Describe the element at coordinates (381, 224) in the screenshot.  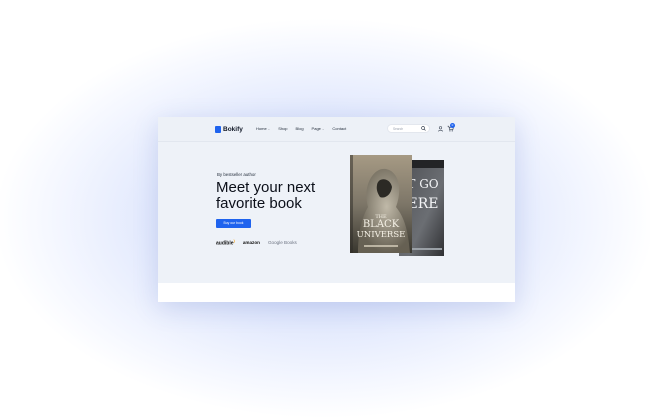
I see `front-book-title-line-2: BLACK` at that location.